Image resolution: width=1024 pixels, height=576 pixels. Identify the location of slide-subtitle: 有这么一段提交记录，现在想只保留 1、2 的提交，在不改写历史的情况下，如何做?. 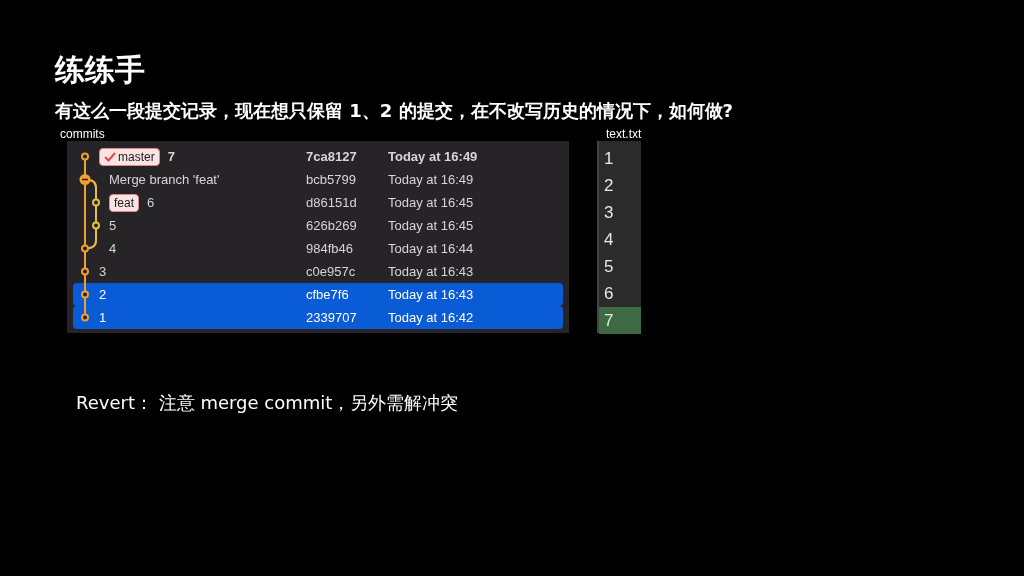
(395, 111).